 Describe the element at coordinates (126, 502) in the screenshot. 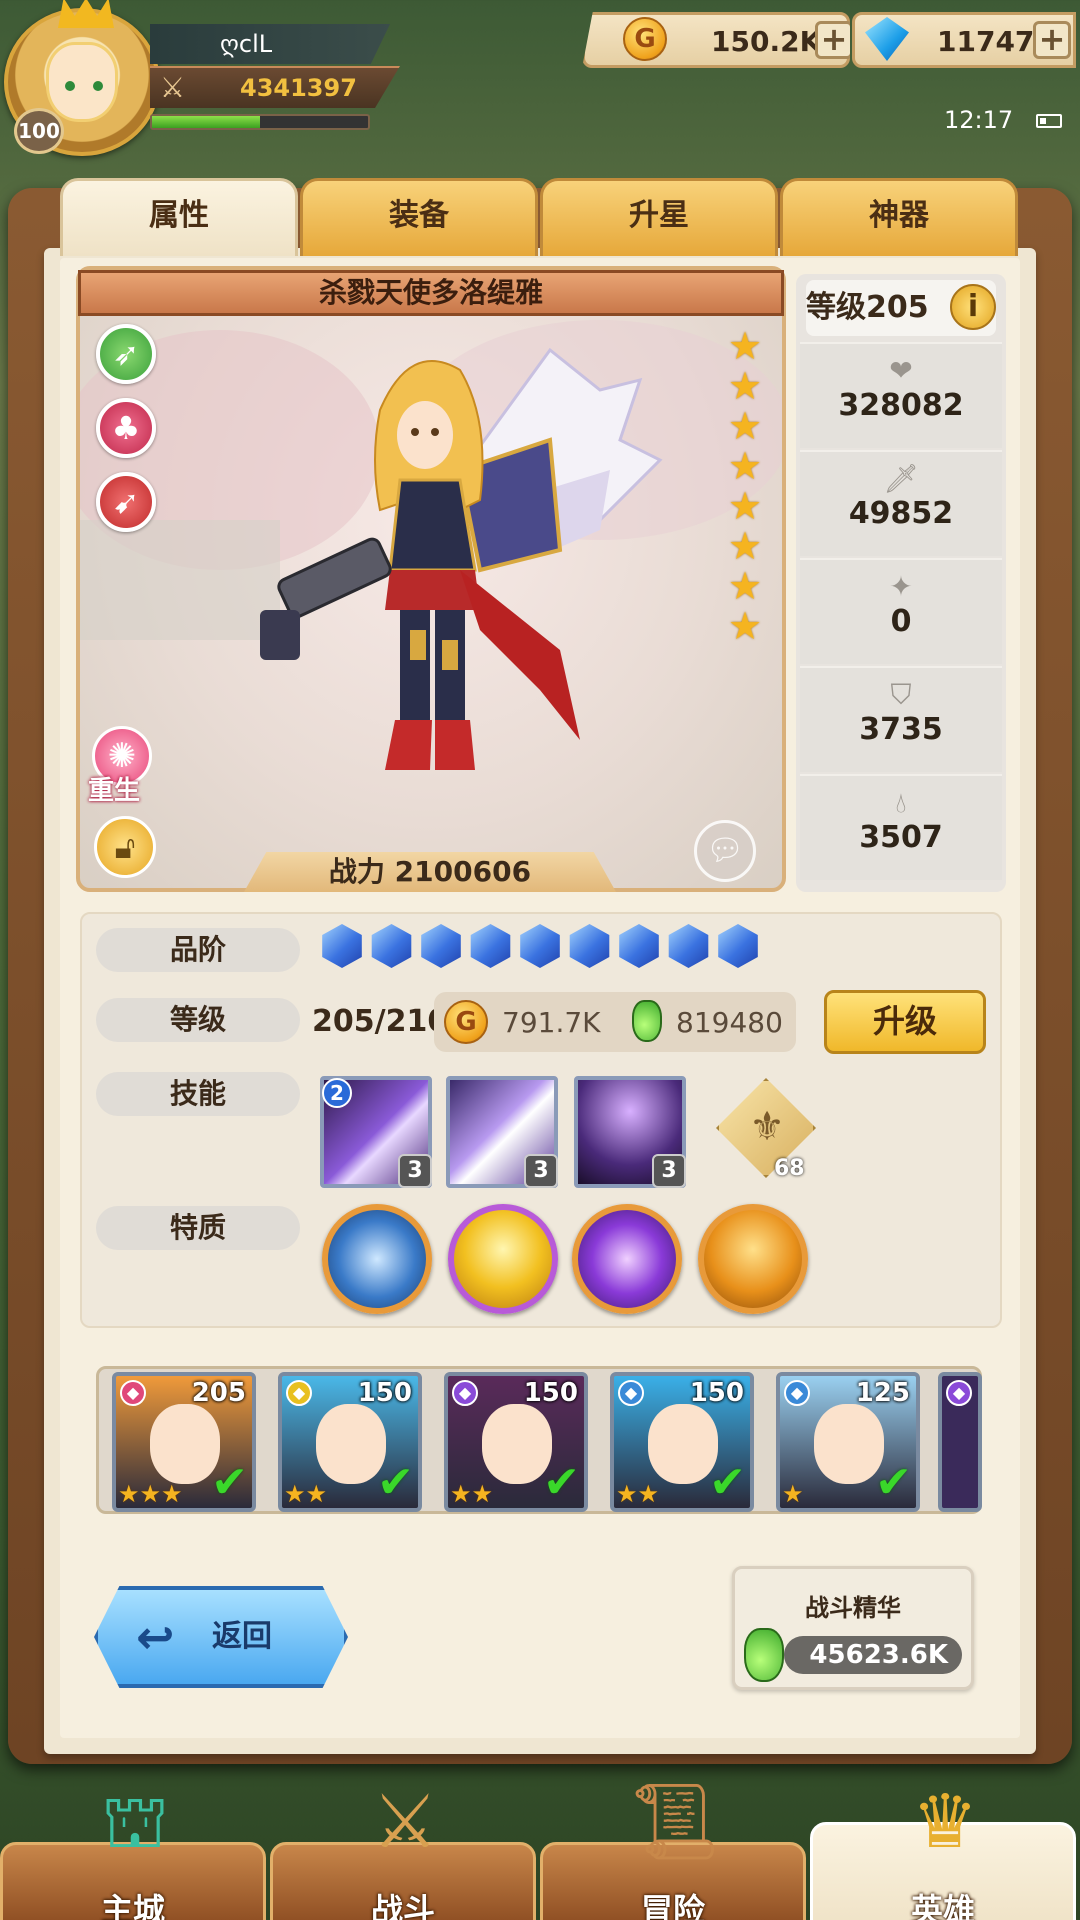

I see `role-icon: ➹` at that location.